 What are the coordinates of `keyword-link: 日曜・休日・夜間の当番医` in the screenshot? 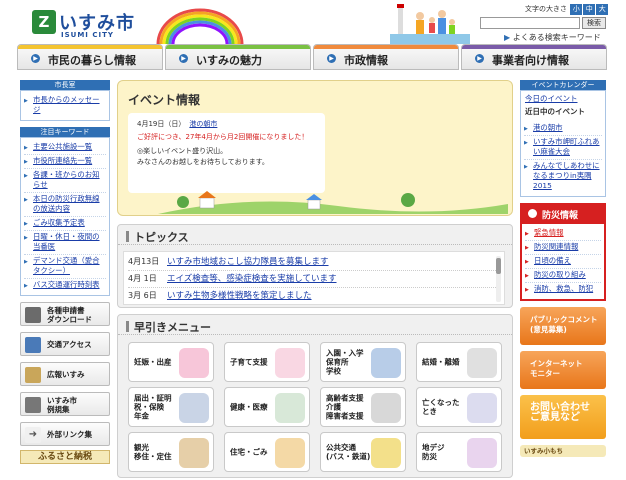 It's located at (66, 241).